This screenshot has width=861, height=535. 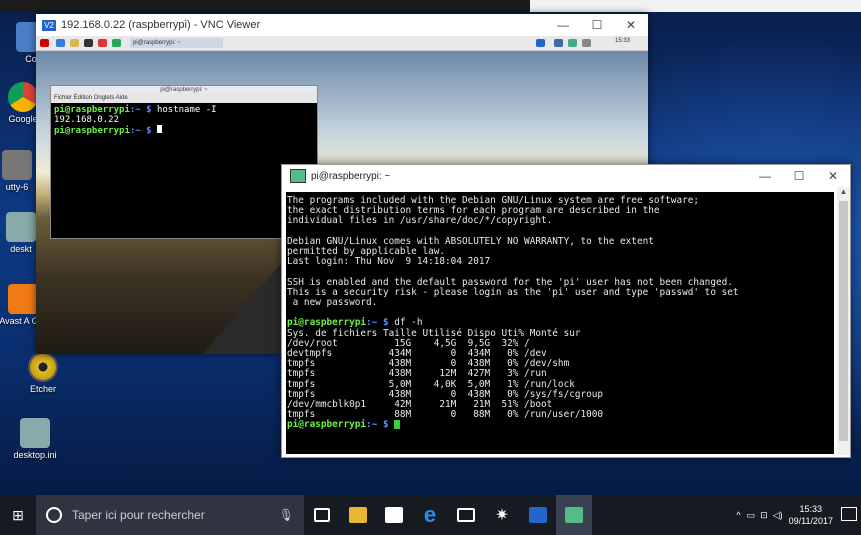 I want to click on brightness-icon: ✷, so click(x=502, y=515).